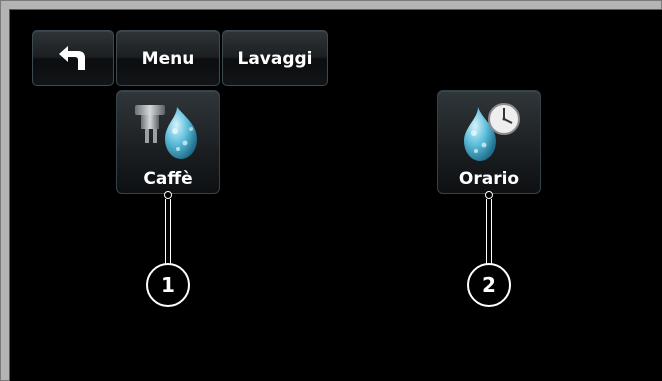 The width and height of the screenshot is (662, 381). What do you see at coordinates (492, 132) in the screenshot?
I see `timed-wash-clock-icon` at bounding box center [492, 132].